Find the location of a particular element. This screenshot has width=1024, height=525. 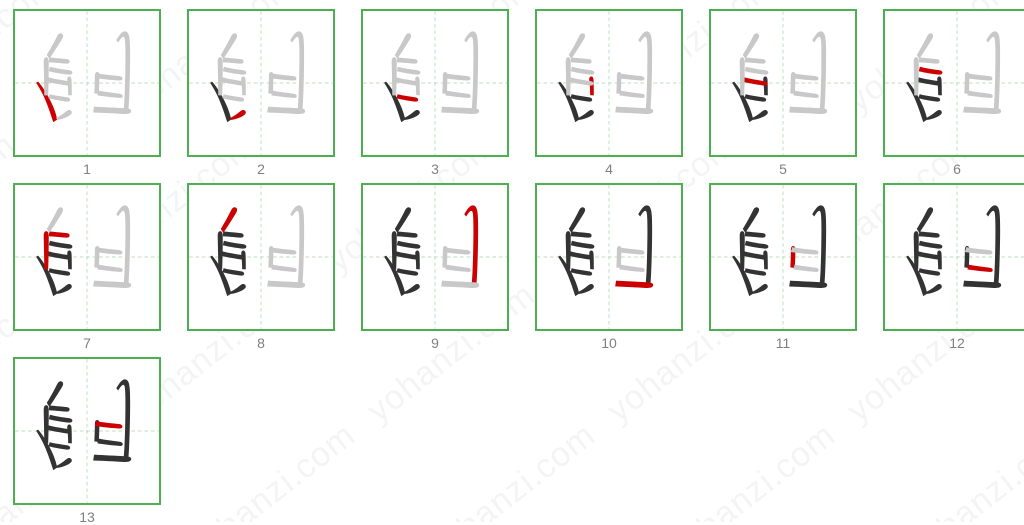

stroke-step-cell: 11 is located at coordinates (783, 262).